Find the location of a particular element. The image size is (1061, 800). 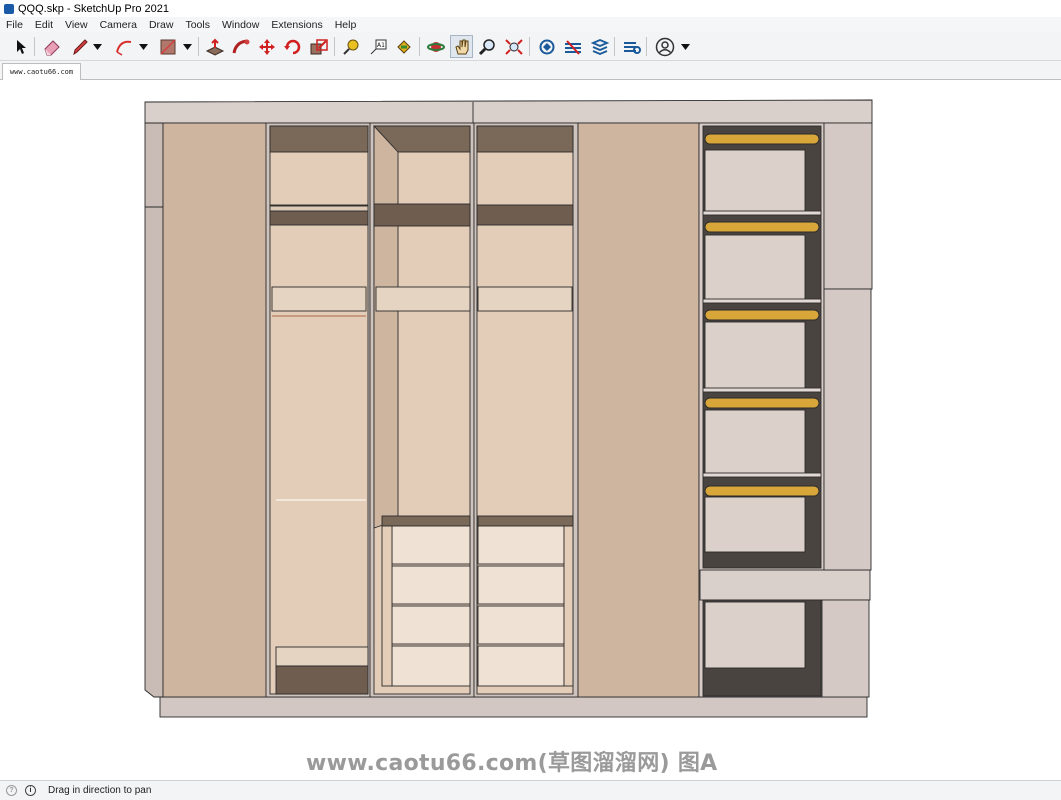

sketchup-app-icon is located at coordinates (9, 8).